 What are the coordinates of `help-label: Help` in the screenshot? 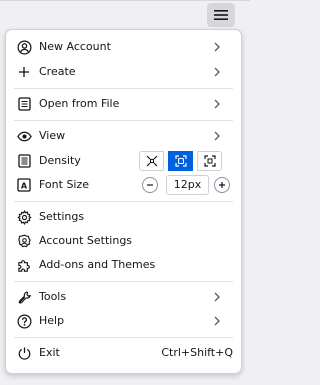 It's located at (52, 320).